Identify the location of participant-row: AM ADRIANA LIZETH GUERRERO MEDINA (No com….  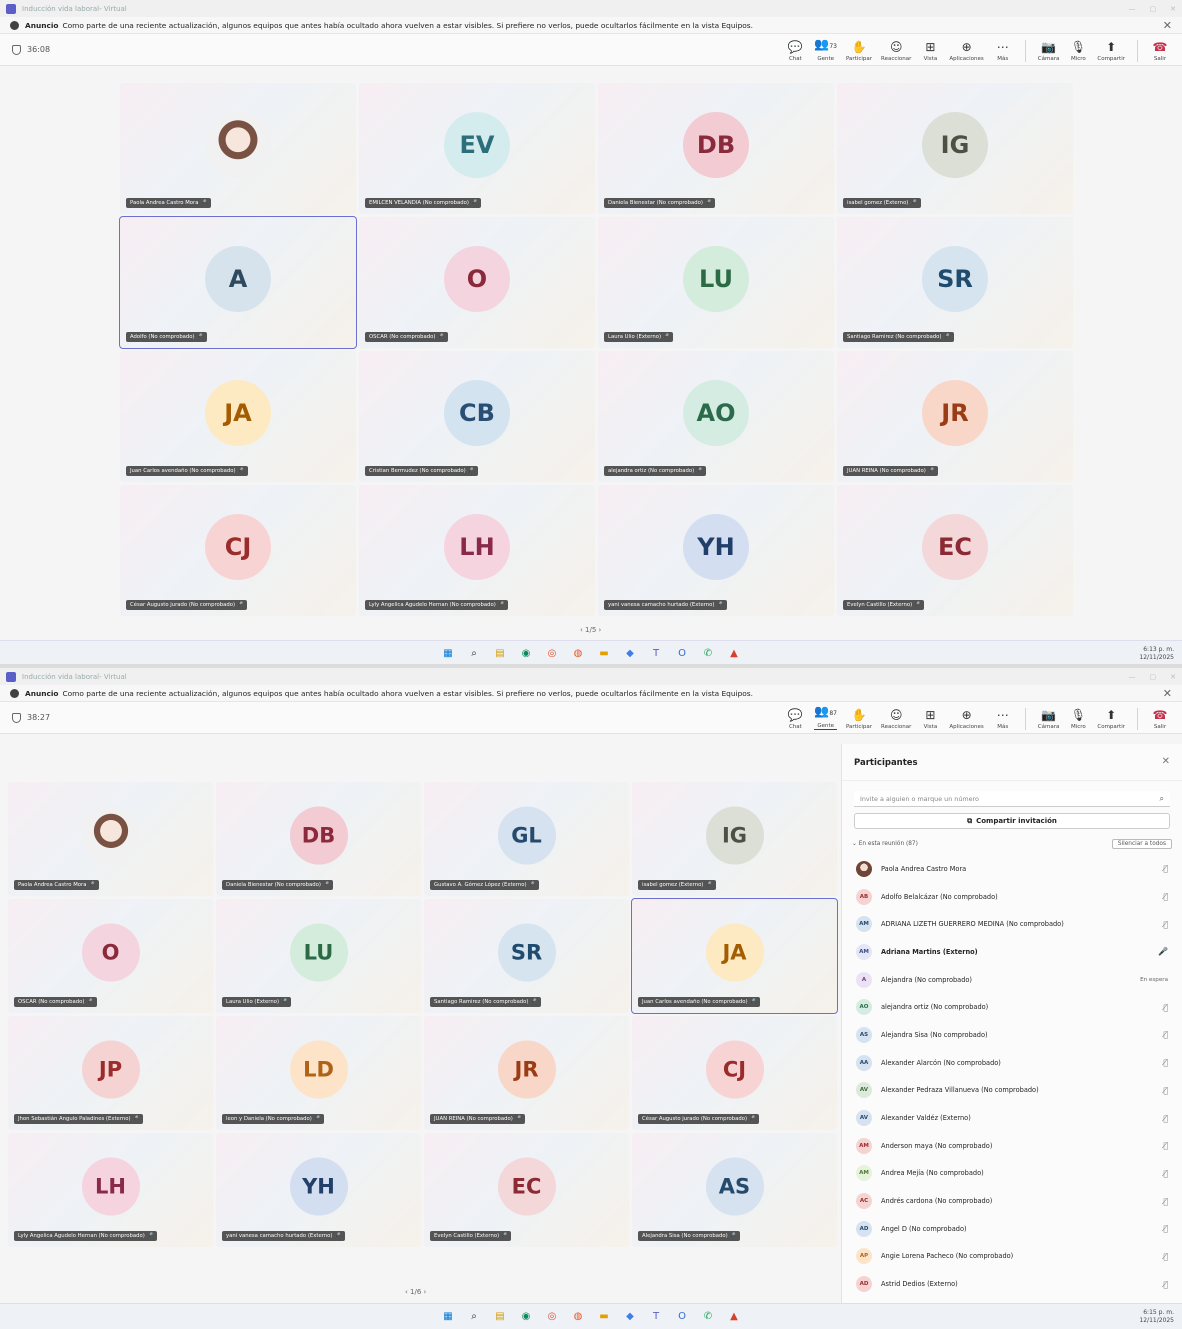
(1012, 924).